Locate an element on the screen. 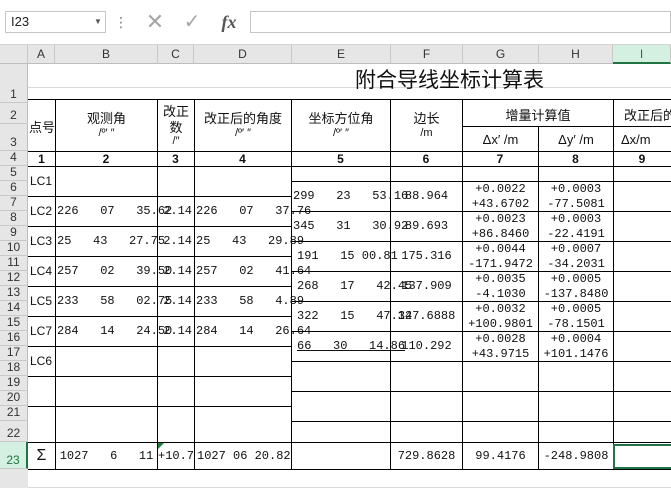 The width and height of the screenshot is (671, 488). dy-value-cell: +101.1476 is located at coordinates (576, 353).